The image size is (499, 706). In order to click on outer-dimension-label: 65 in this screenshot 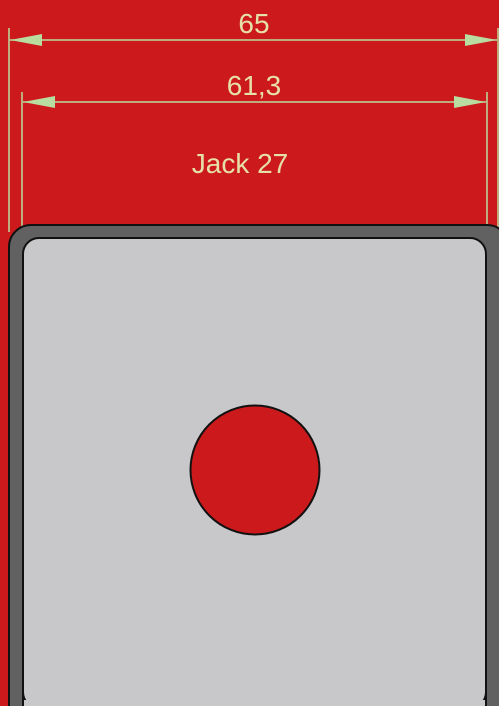, I will do `click(253, 23)`.